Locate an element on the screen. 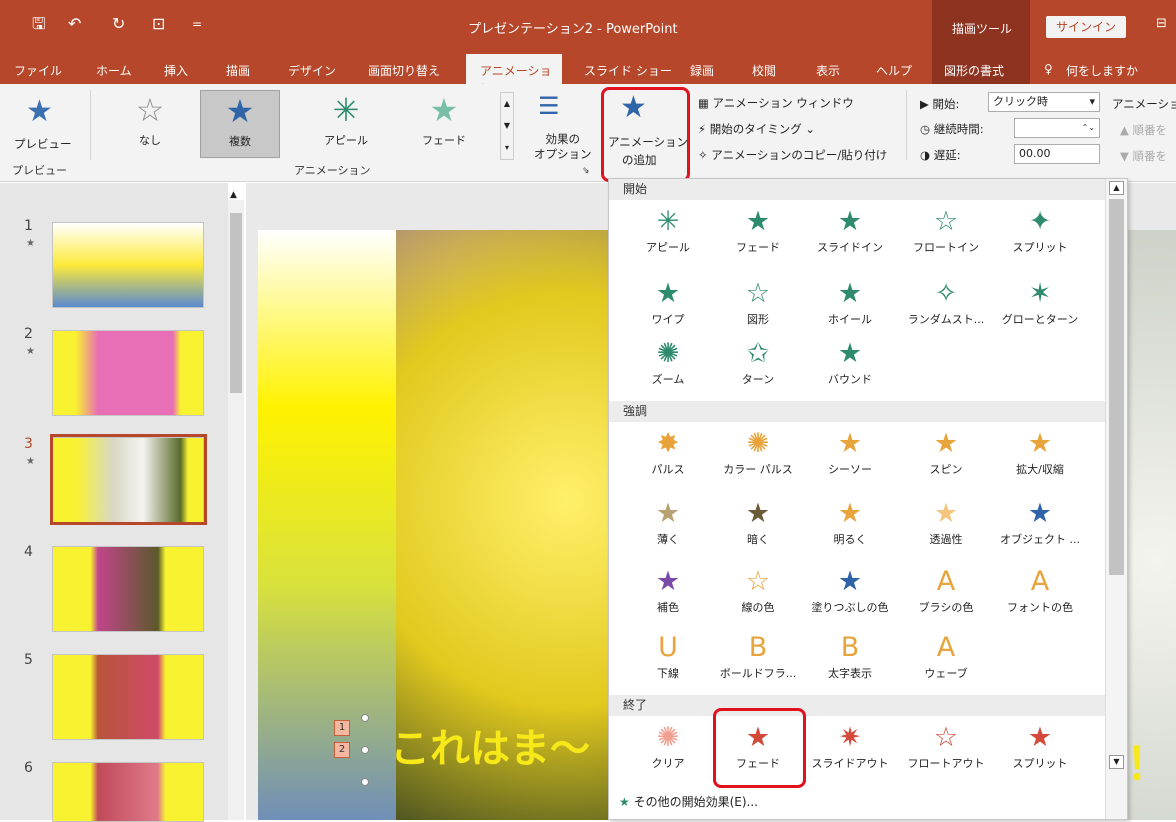 Image resolution: width=1176 pixels, height=822 pixels. undo-icon: ↶ is located at coordinates (74, 24).